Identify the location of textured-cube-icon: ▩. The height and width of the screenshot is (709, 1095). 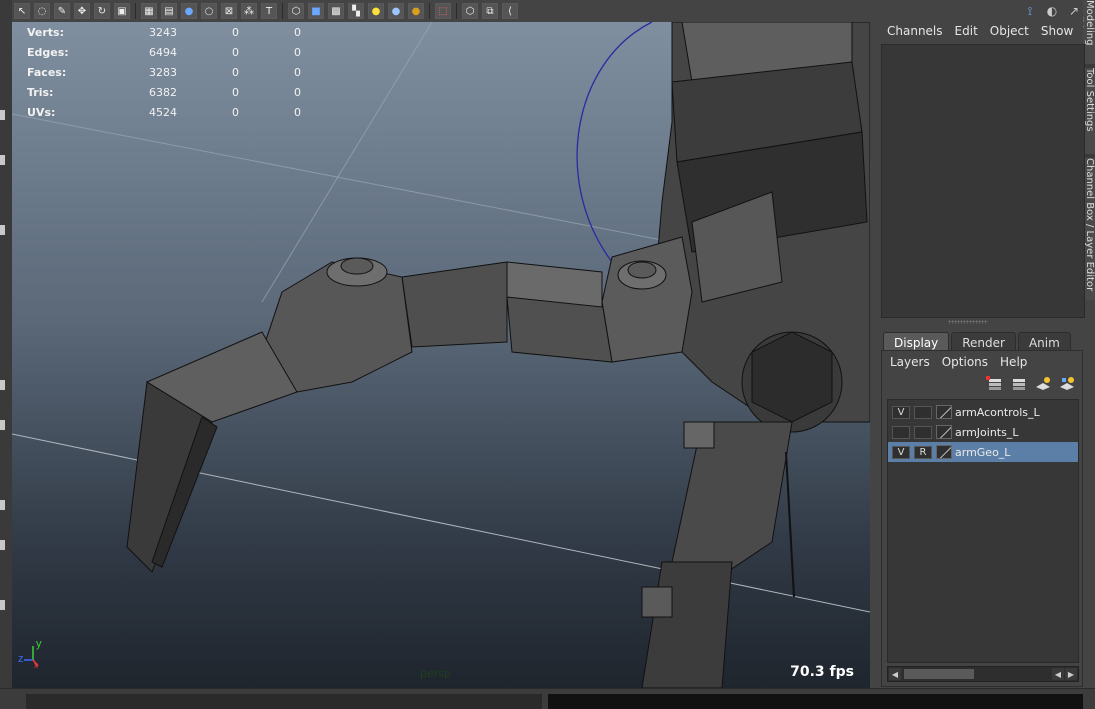
(336, 11).